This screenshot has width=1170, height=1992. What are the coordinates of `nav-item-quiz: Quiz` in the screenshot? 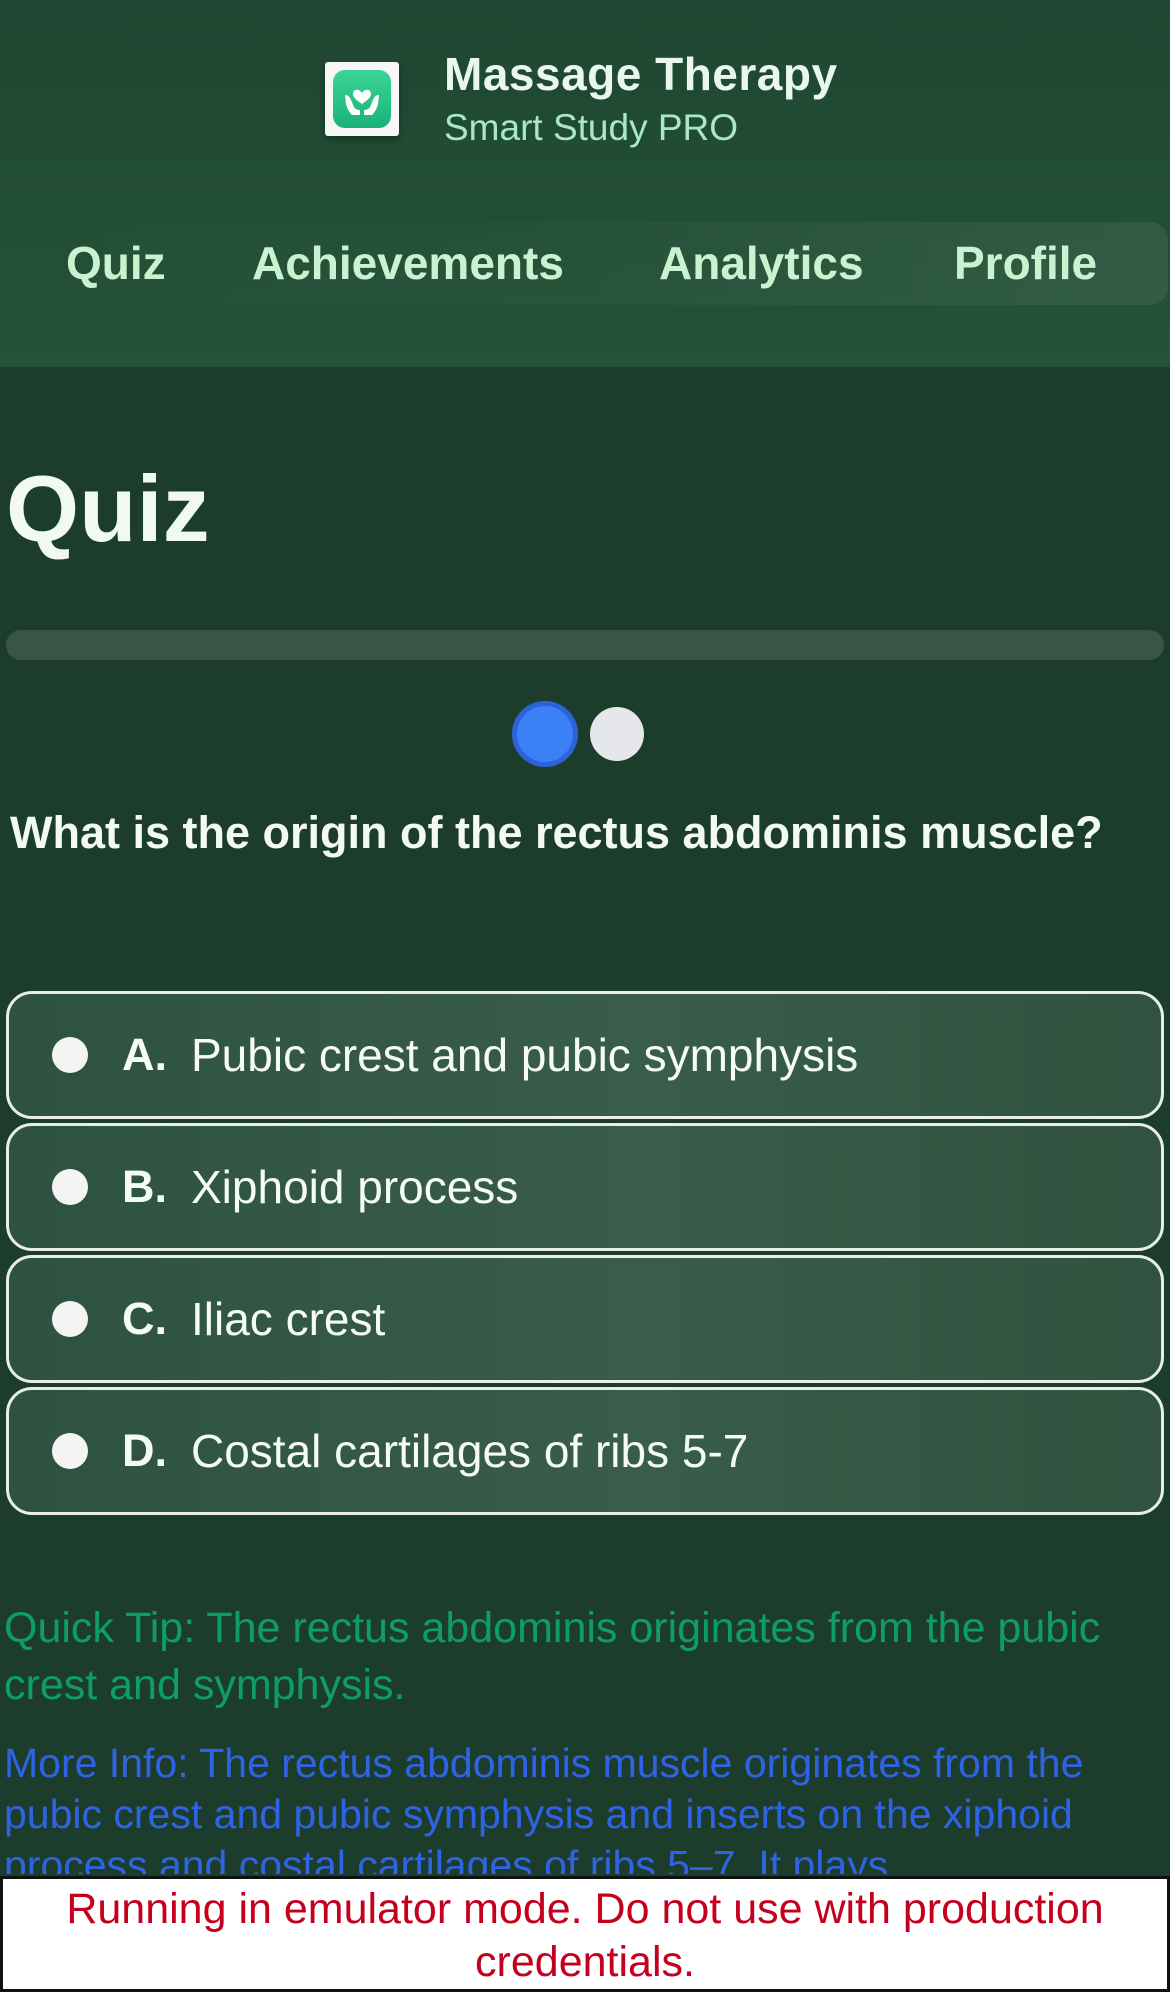 It's located at (116, 263).